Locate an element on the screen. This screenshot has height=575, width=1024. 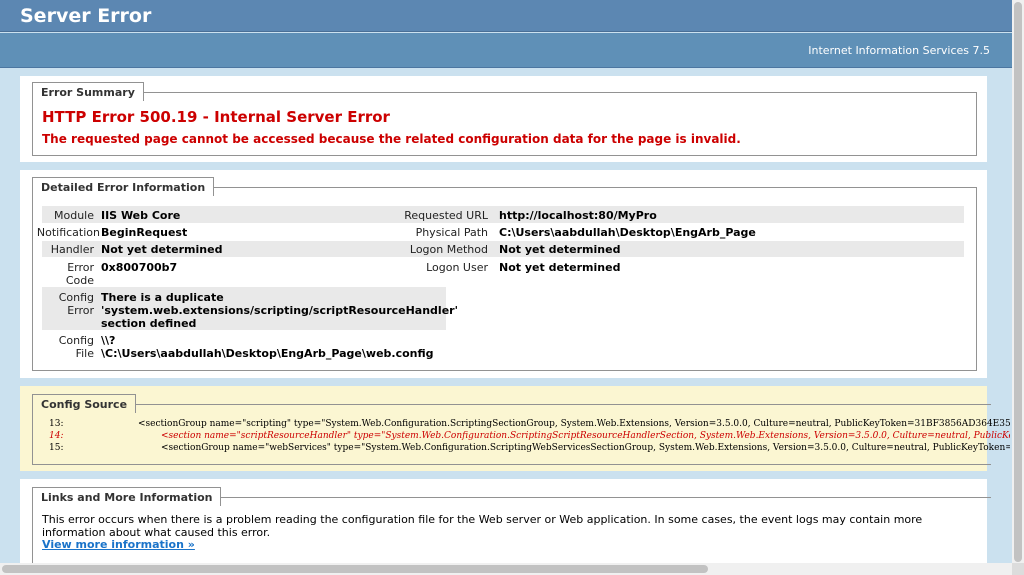
detailed-error-legend: Detailed Error Information is located at coordinates (123, 186).